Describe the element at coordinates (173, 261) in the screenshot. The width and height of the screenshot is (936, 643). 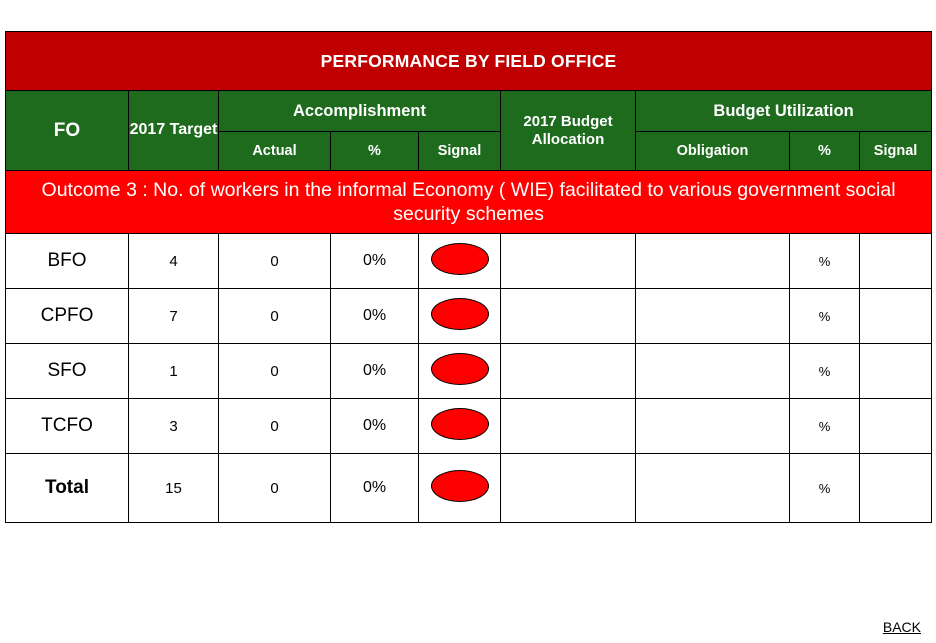
I see `row-target: 4` at that location.